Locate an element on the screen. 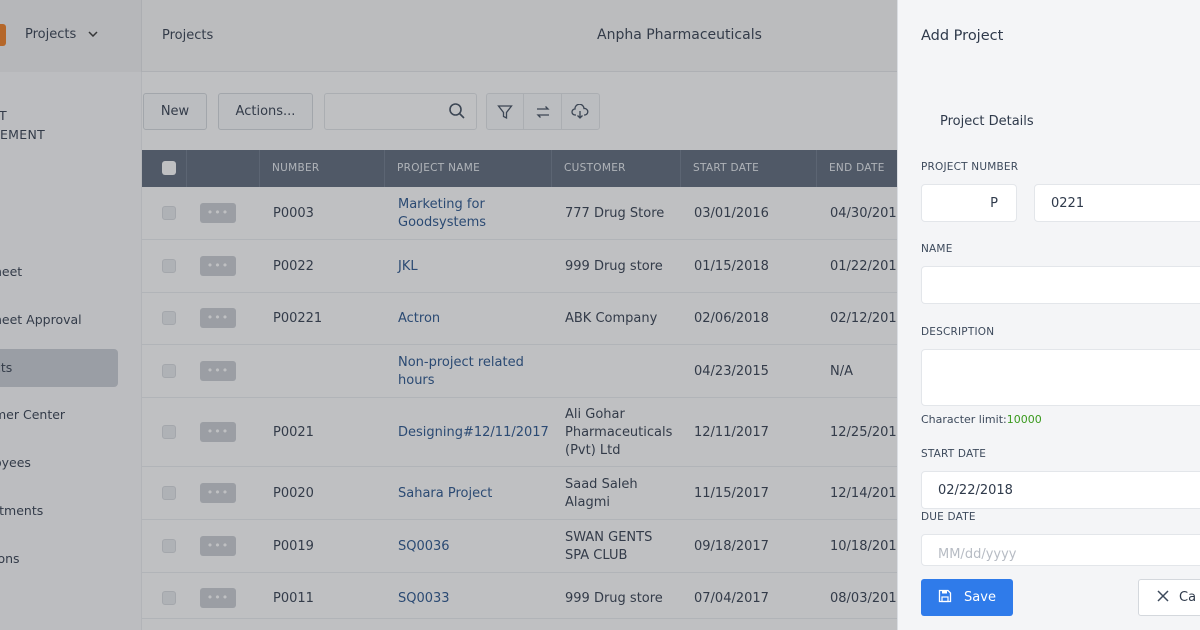 The width and height of the screenshot is (1200, 630). name-label: NAME is located at coordinates (937, 249).